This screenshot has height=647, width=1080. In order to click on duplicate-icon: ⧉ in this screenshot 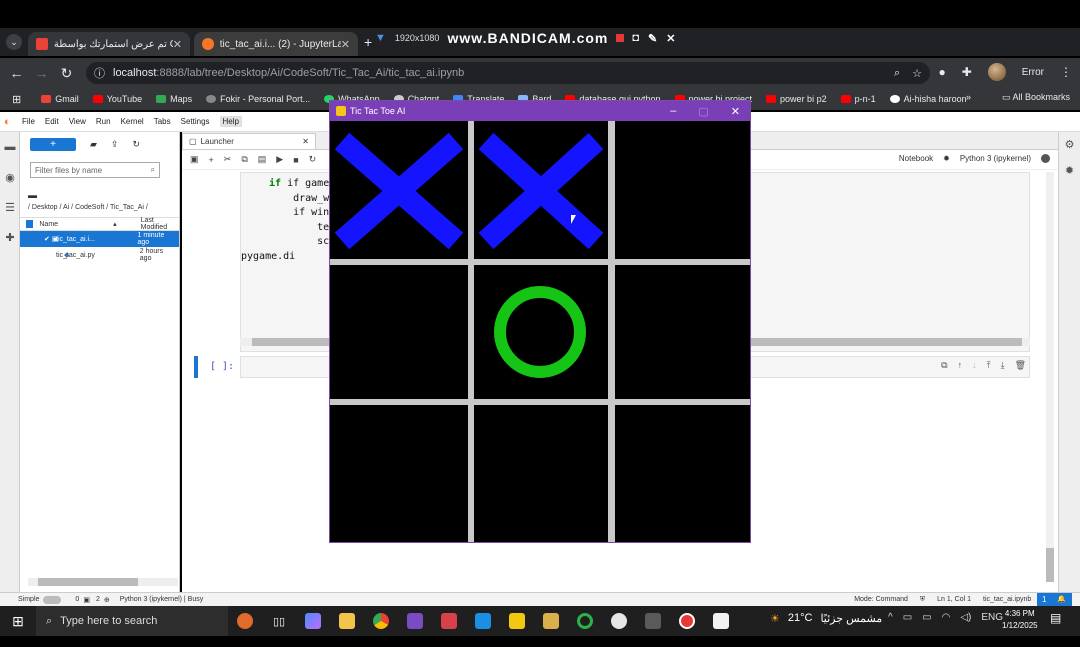, I will do `click(944, 365)`.